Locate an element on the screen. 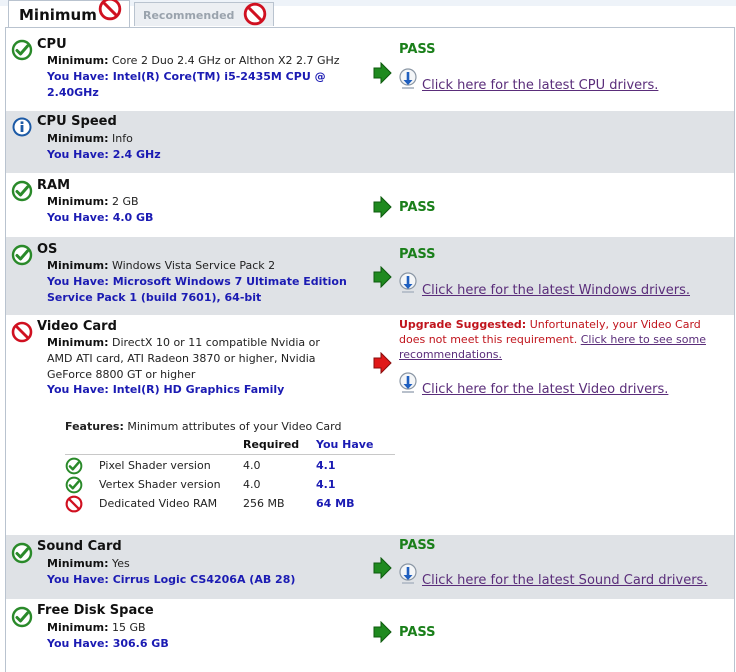 The width and height of the screenshot is (736, 672). os-minimum-value: Windows Vista Service Pack 2 is located at coordinates (193, 265).